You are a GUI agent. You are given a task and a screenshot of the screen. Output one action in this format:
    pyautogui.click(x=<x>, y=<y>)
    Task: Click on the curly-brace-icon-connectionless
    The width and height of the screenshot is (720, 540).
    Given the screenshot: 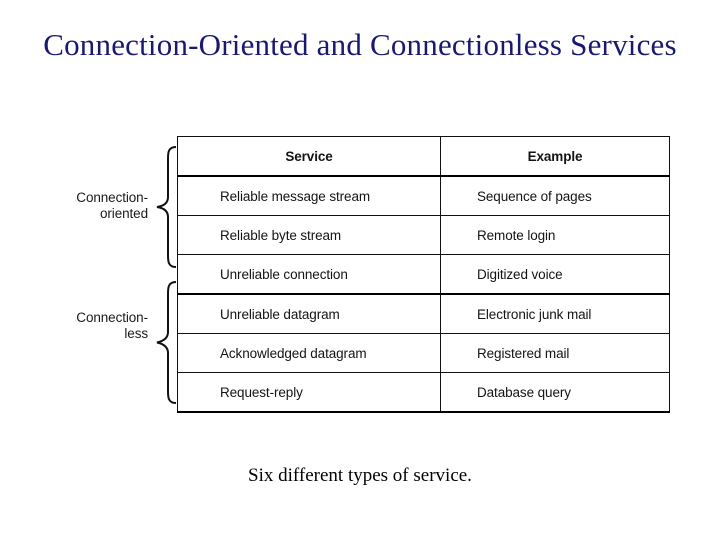 What is the action you would take?
    pyautogui.click(x=165, y=342)
    